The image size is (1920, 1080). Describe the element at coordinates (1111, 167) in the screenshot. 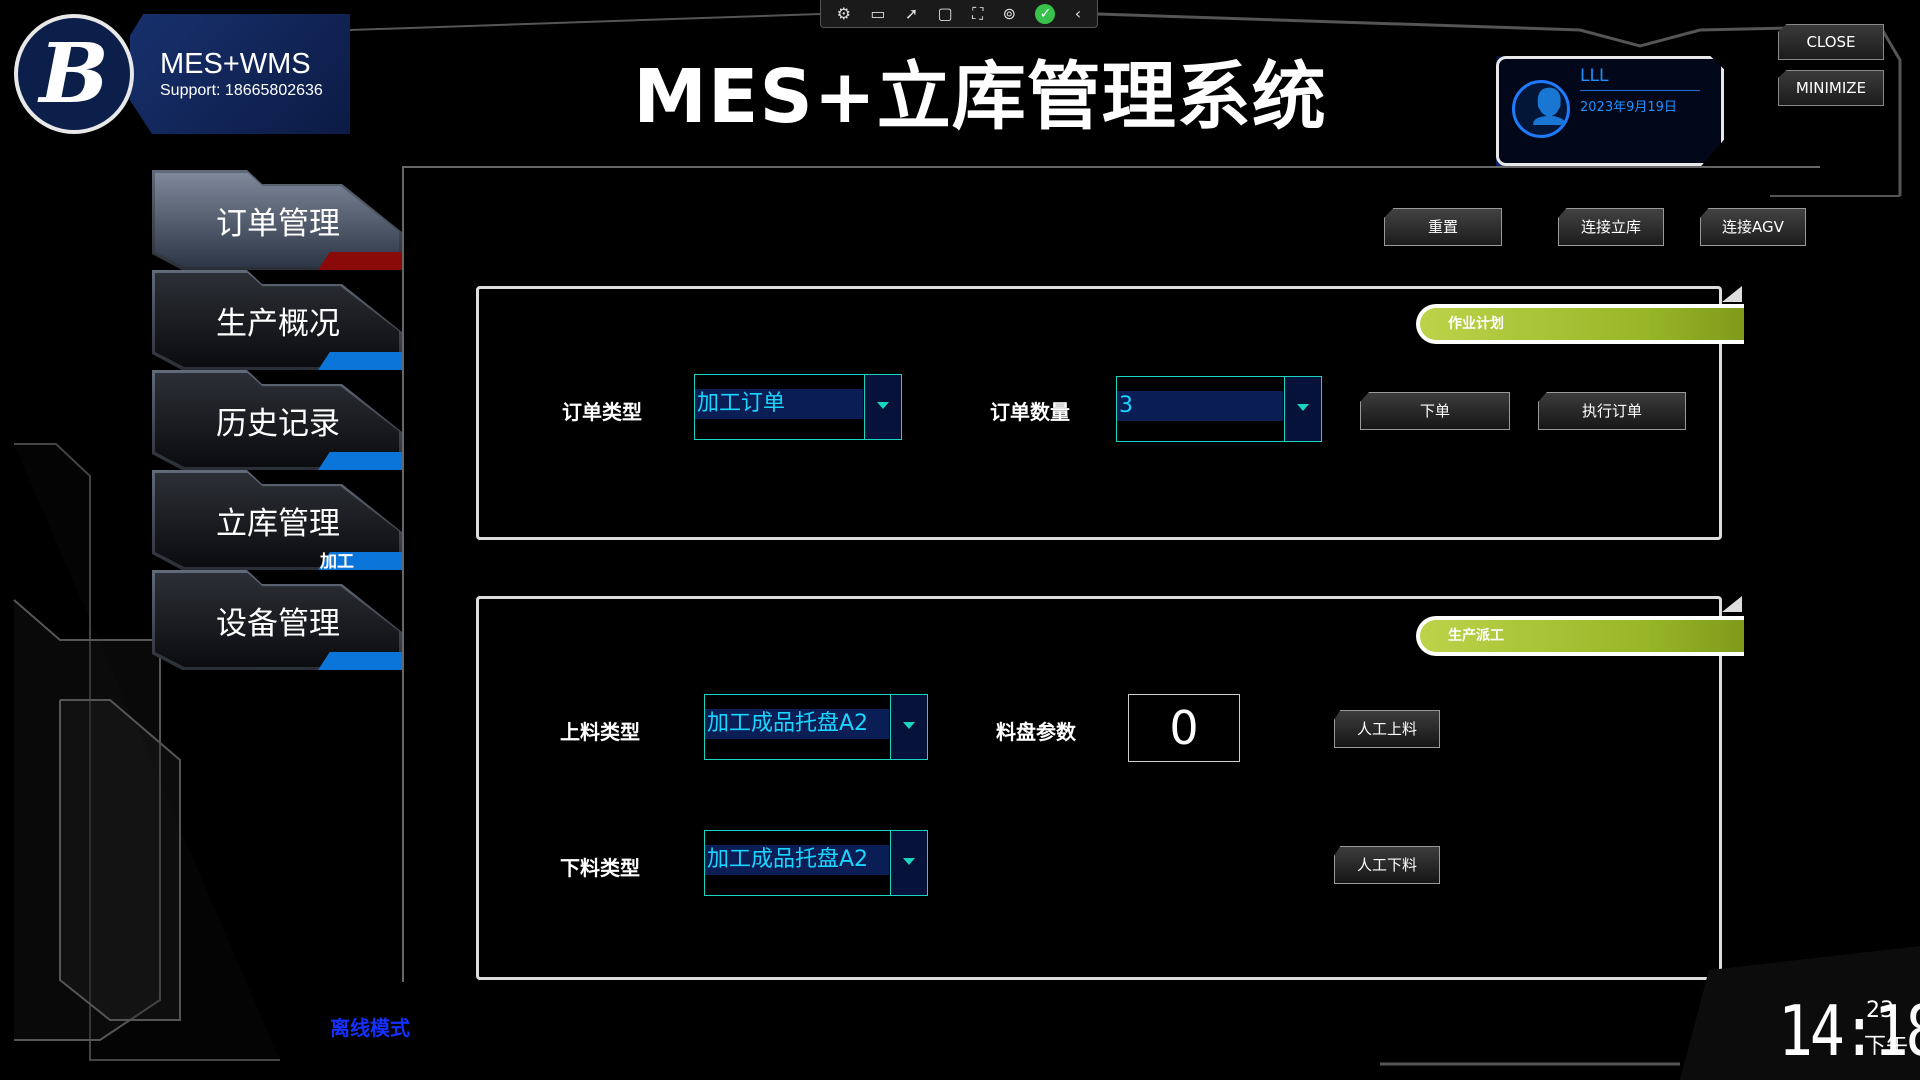

I see `content-divider-top` at that location.